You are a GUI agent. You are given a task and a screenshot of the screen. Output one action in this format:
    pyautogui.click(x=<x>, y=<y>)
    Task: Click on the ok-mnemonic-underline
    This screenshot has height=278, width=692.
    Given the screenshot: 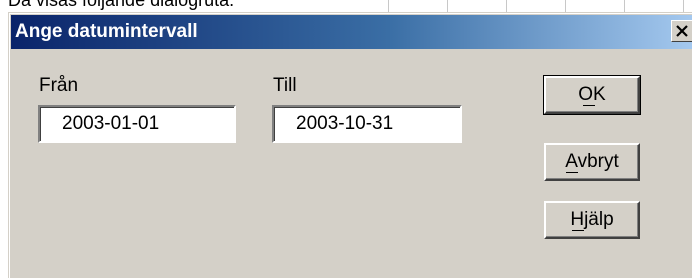 What is the action you would take?
    pyautogui.click(x=589, y=105)
    